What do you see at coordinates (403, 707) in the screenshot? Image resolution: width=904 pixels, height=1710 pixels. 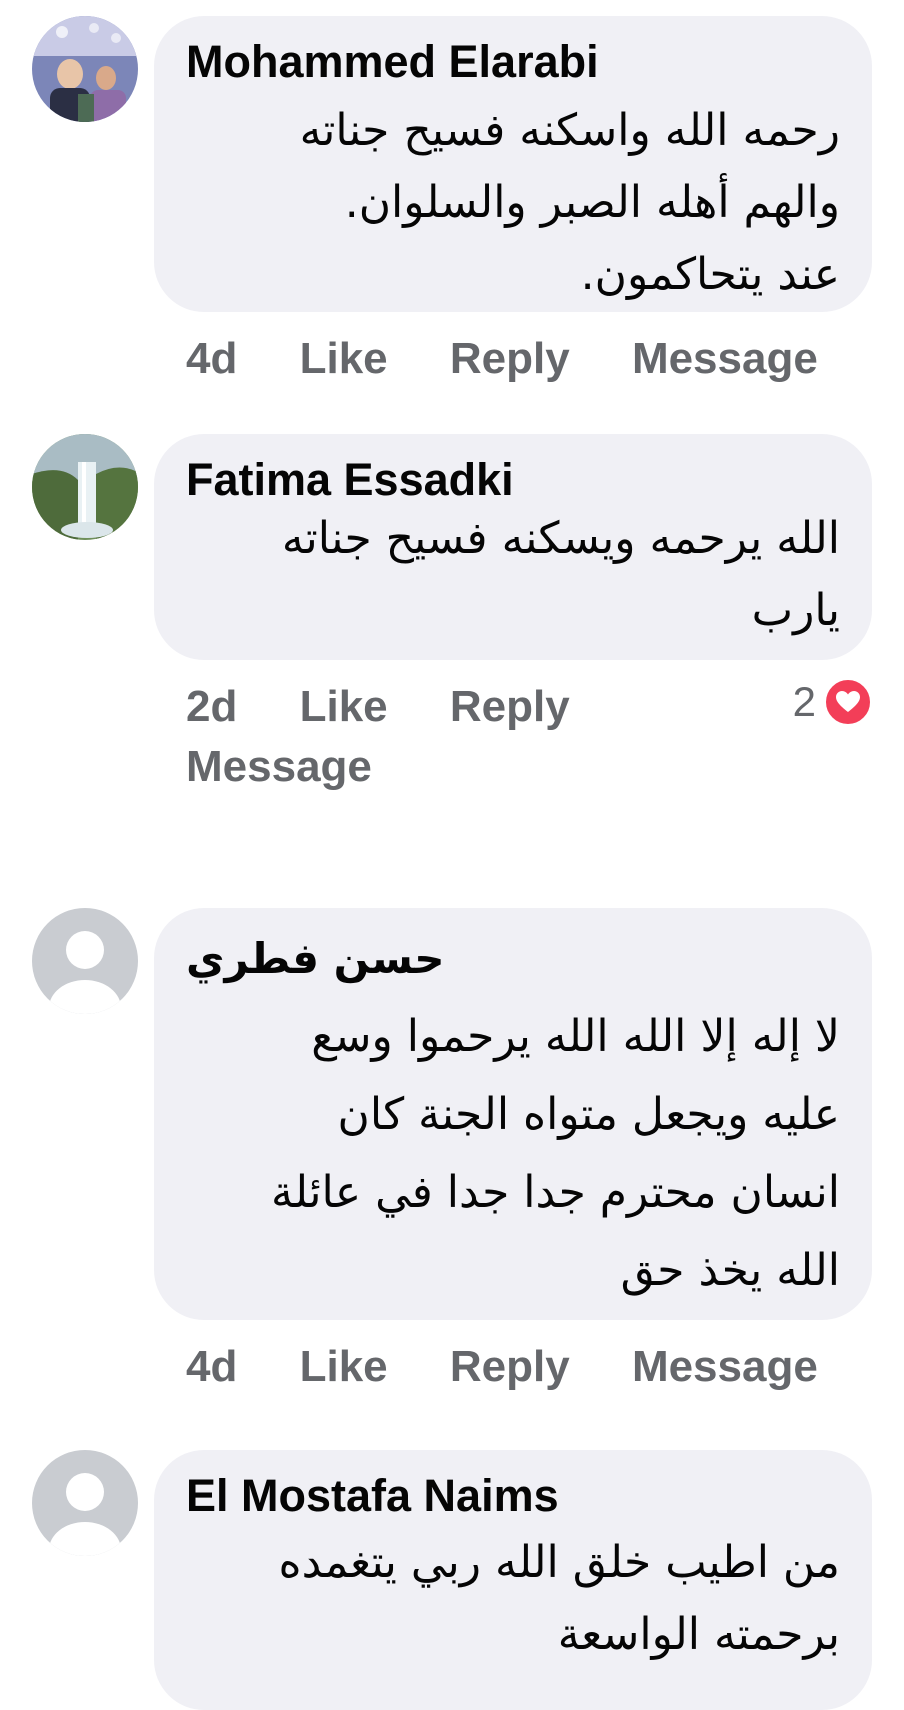 I see `comment-actions: 2d Like Reply` at bounding box center [403, 707].